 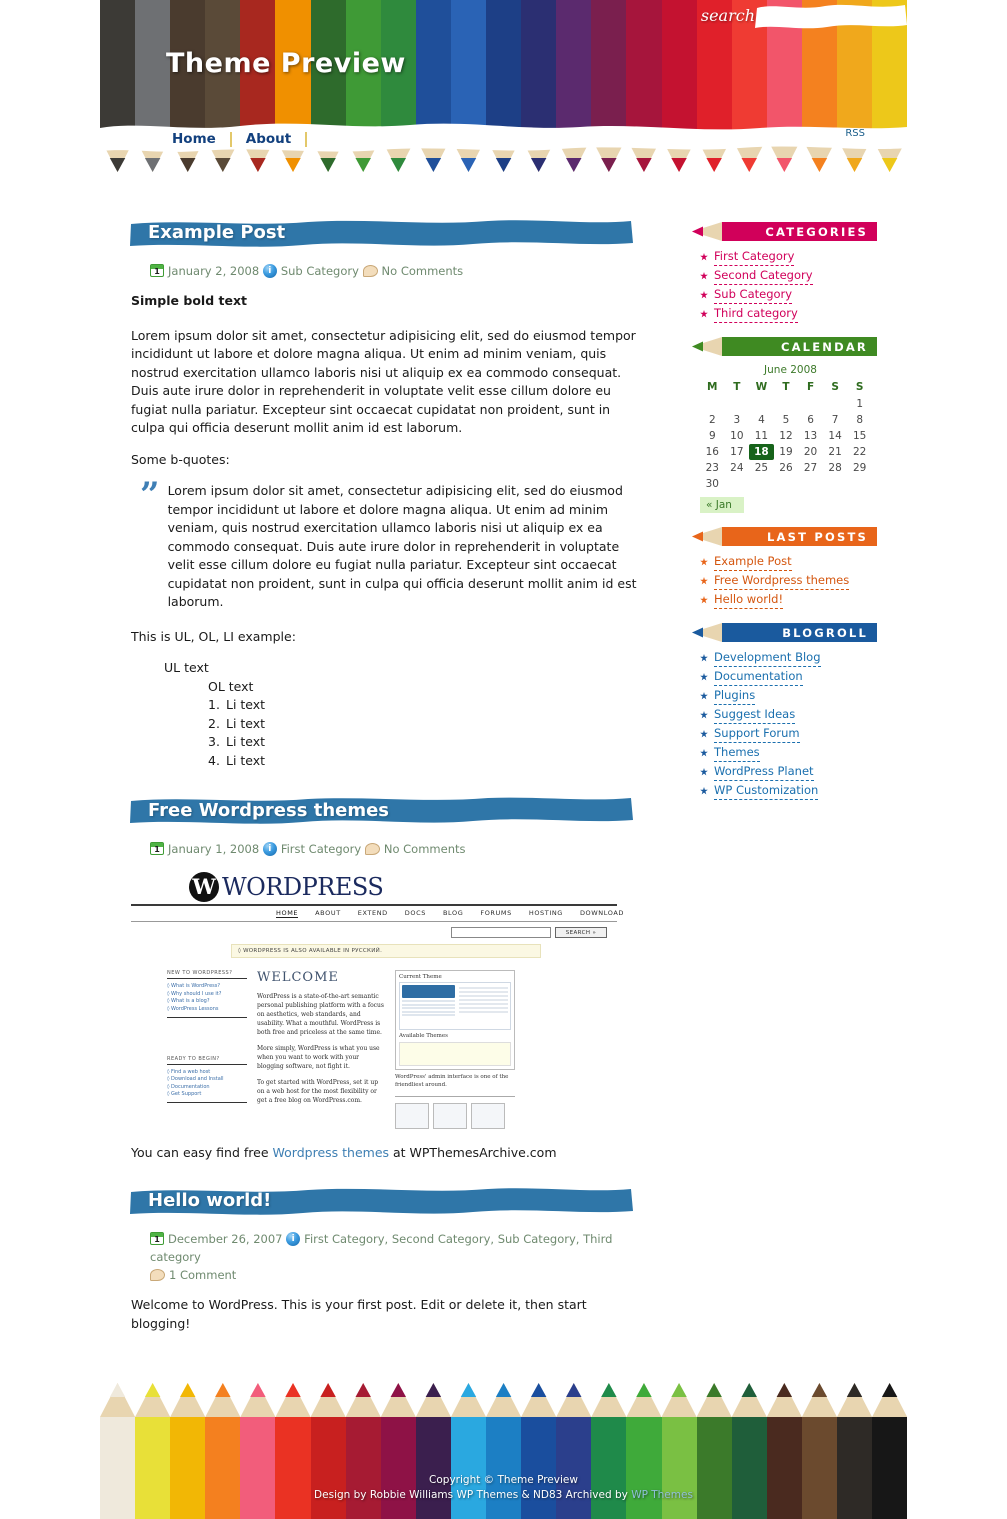 I want to click on list-item: Support Forum, so click(x=788, y=734).